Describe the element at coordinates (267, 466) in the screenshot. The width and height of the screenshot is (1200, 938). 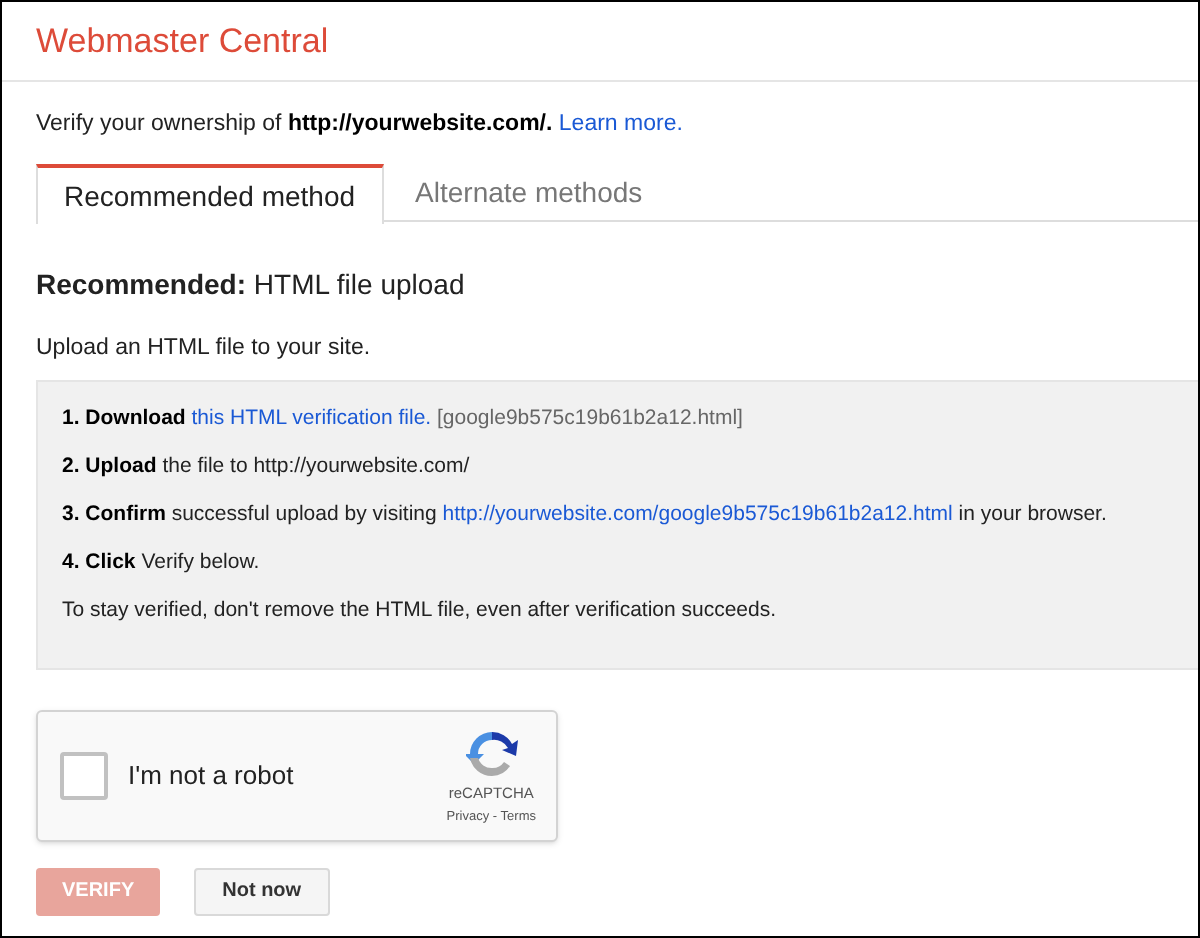
I see `step-text: 2. Upload the file to http://yourwebsite.com/` at that location.